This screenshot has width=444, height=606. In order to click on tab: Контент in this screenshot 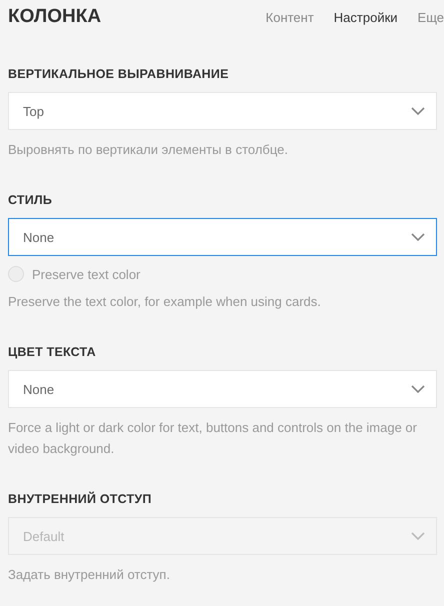, I will do `click(290, 17)`.